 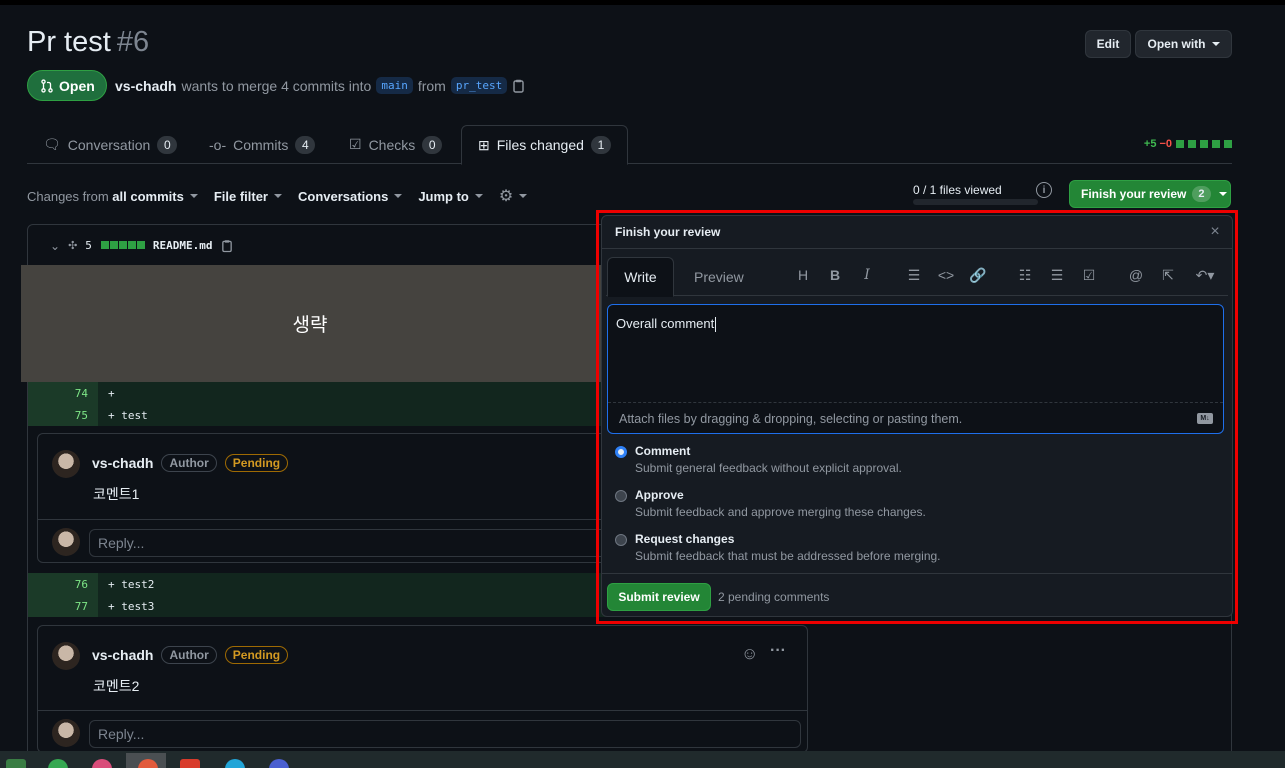 I want to click on tab-files-changed: ⊞ Files changed 1, so click(x=544, y=145).